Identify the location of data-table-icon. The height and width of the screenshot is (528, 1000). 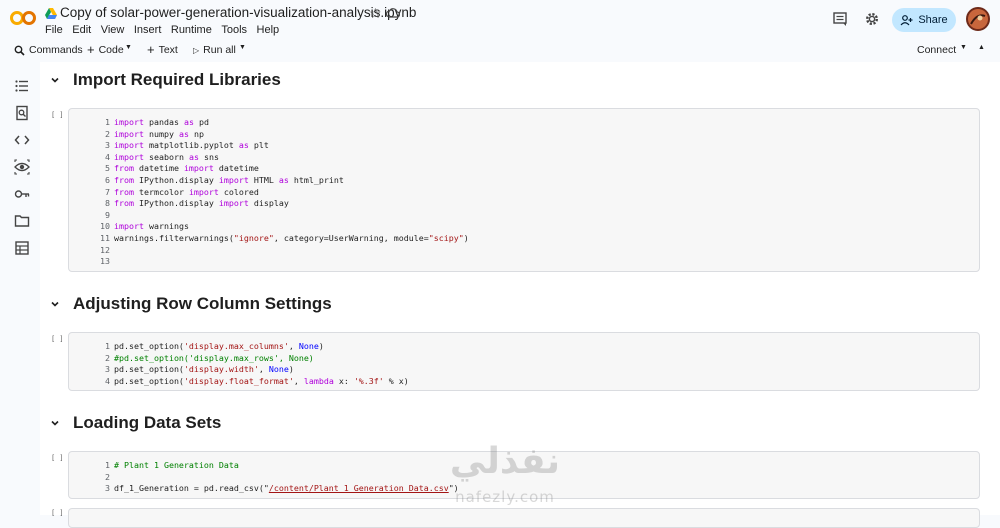
(22, 248).